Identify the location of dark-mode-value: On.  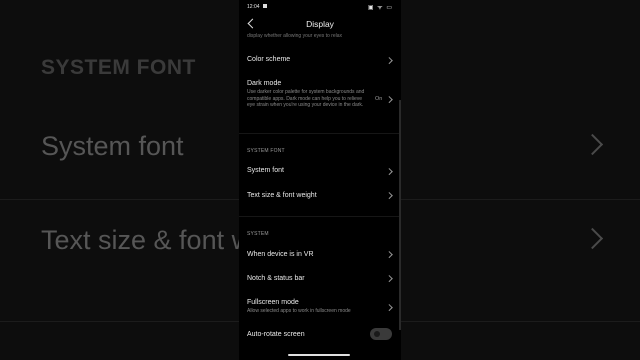
(379, 99).